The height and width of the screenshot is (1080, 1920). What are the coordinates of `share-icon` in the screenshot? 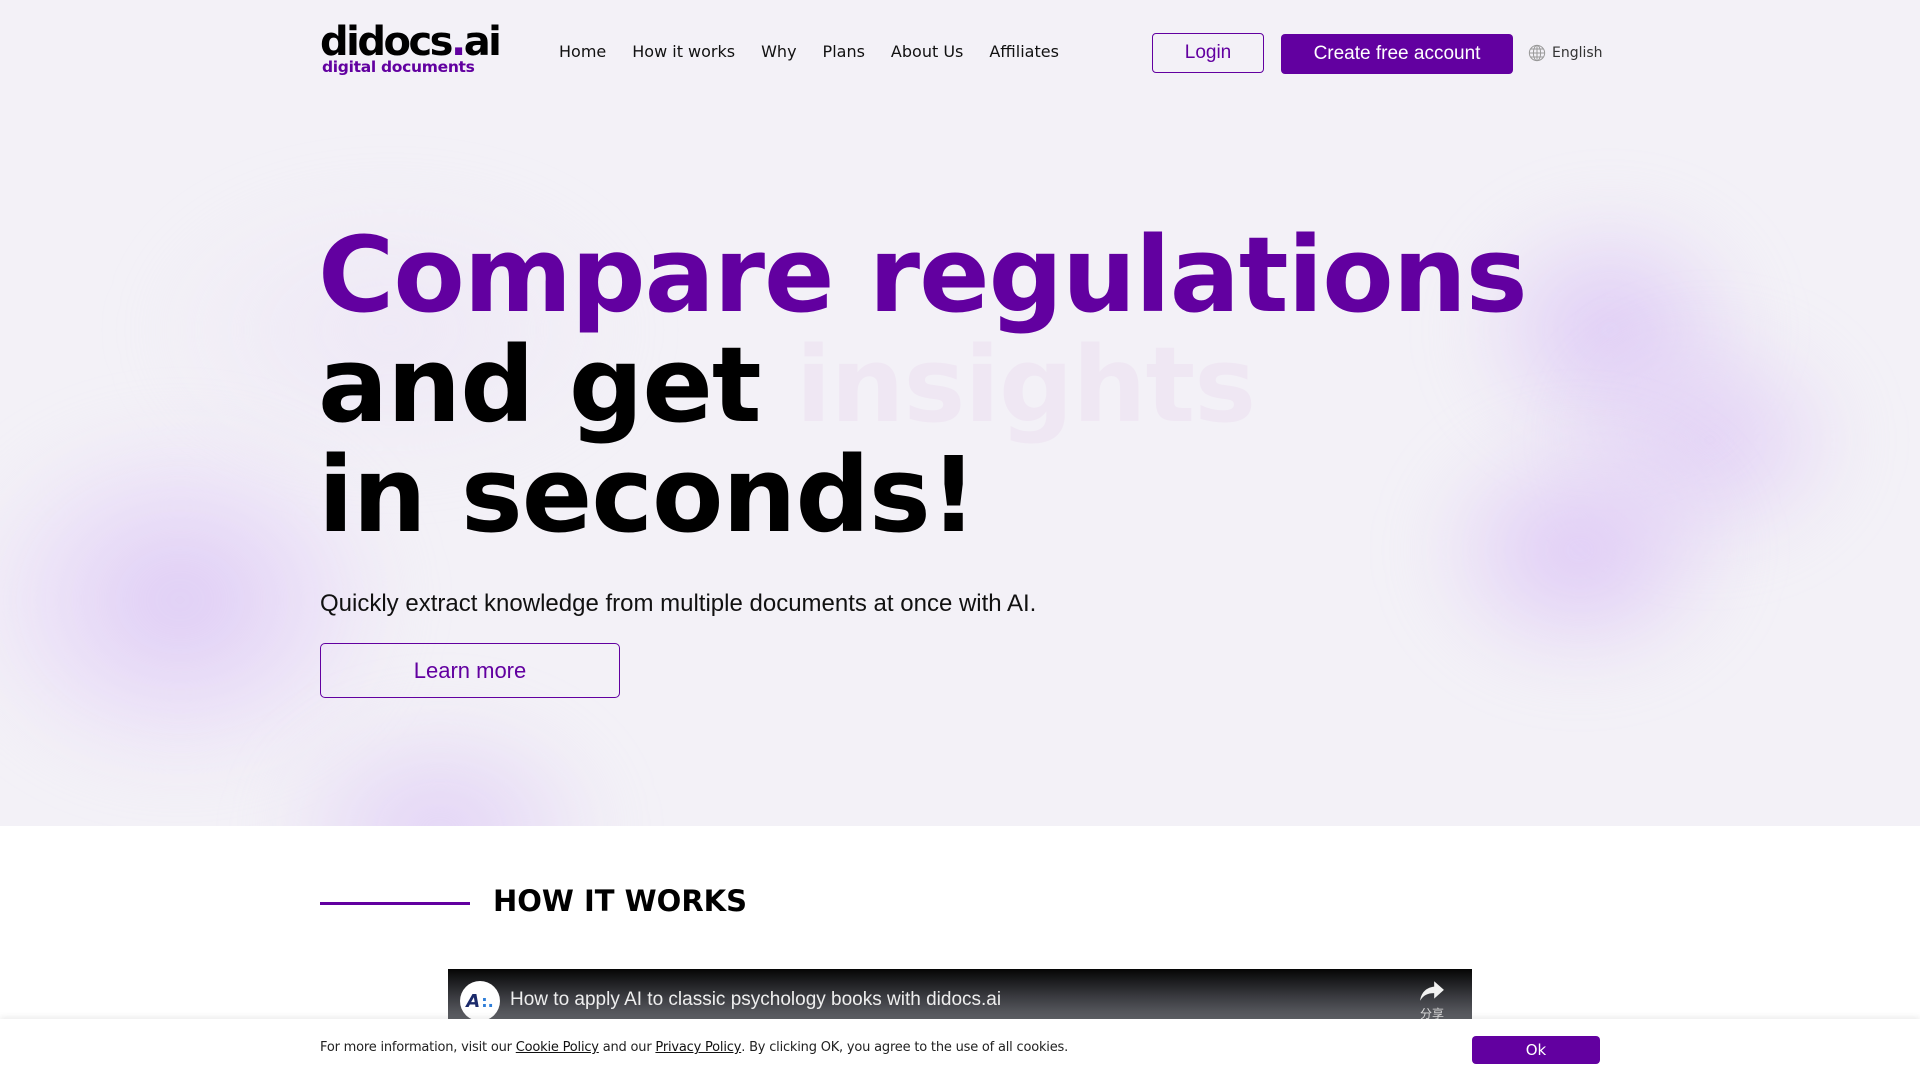 It's located at (1432, 991).